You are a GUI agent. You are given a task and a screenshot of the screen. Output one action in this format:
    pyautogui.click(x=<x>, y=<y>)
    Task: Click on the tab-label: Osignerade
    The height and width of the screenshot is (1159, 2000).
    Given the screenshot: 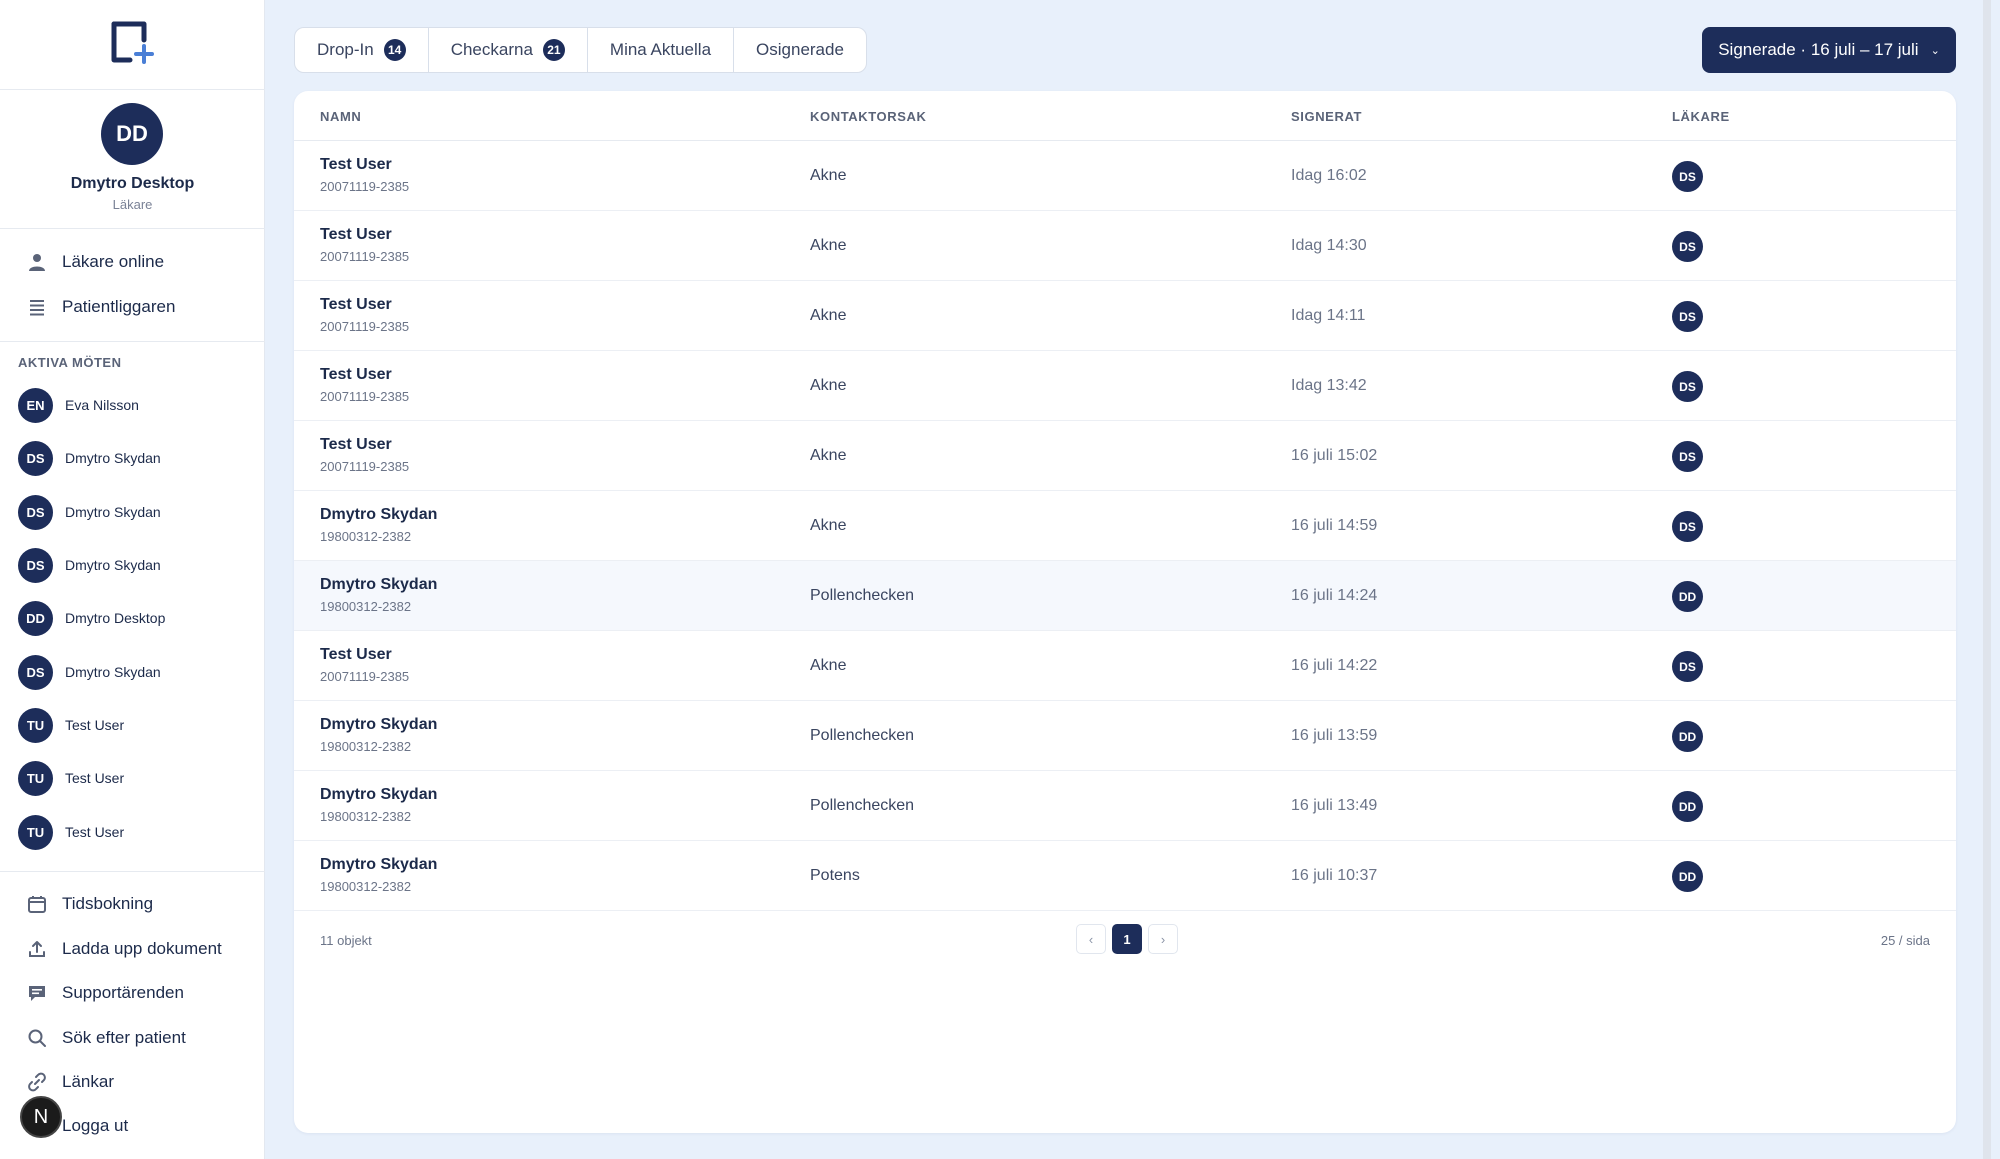 What is the action you would take?
    pyautogui.click(x=800, y=49)
    